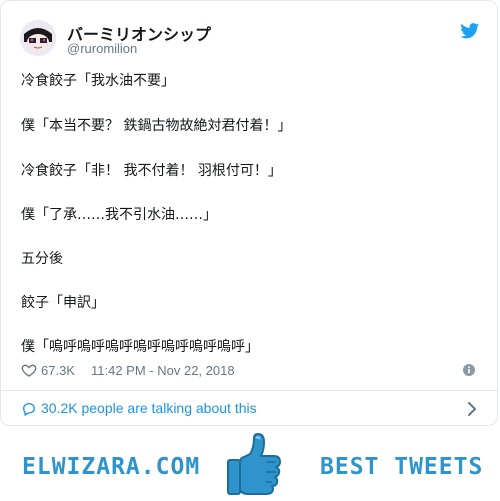  What do you see at coordinates (254, 464) in the screenshot?
I see `thumbs-up-icon` at bounding box center [254, 464].